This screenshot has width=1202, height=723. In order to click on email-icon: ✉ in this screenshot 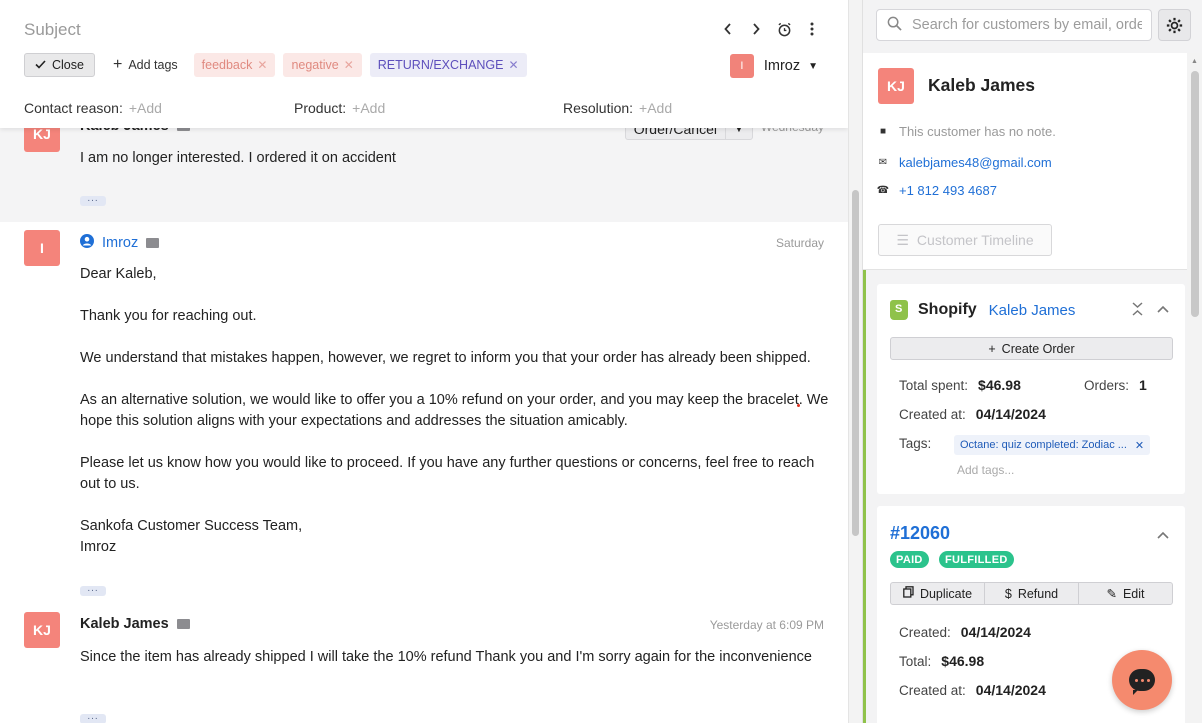, I will do `click(883, 162)`.